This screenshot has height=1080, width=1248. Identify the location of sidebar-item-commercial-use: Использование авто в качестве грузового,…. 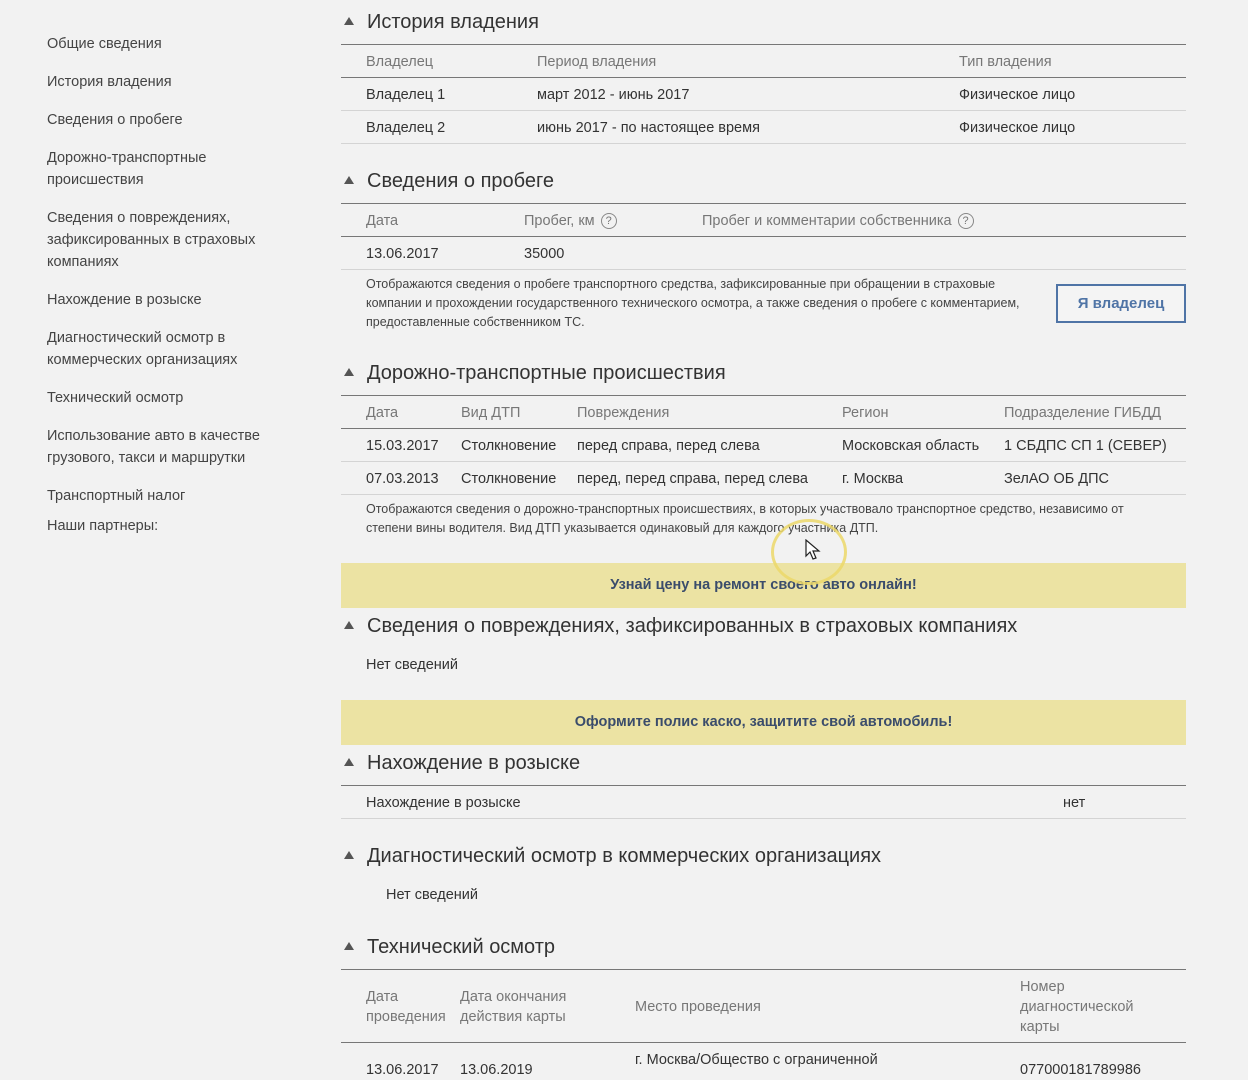
(159, 447).